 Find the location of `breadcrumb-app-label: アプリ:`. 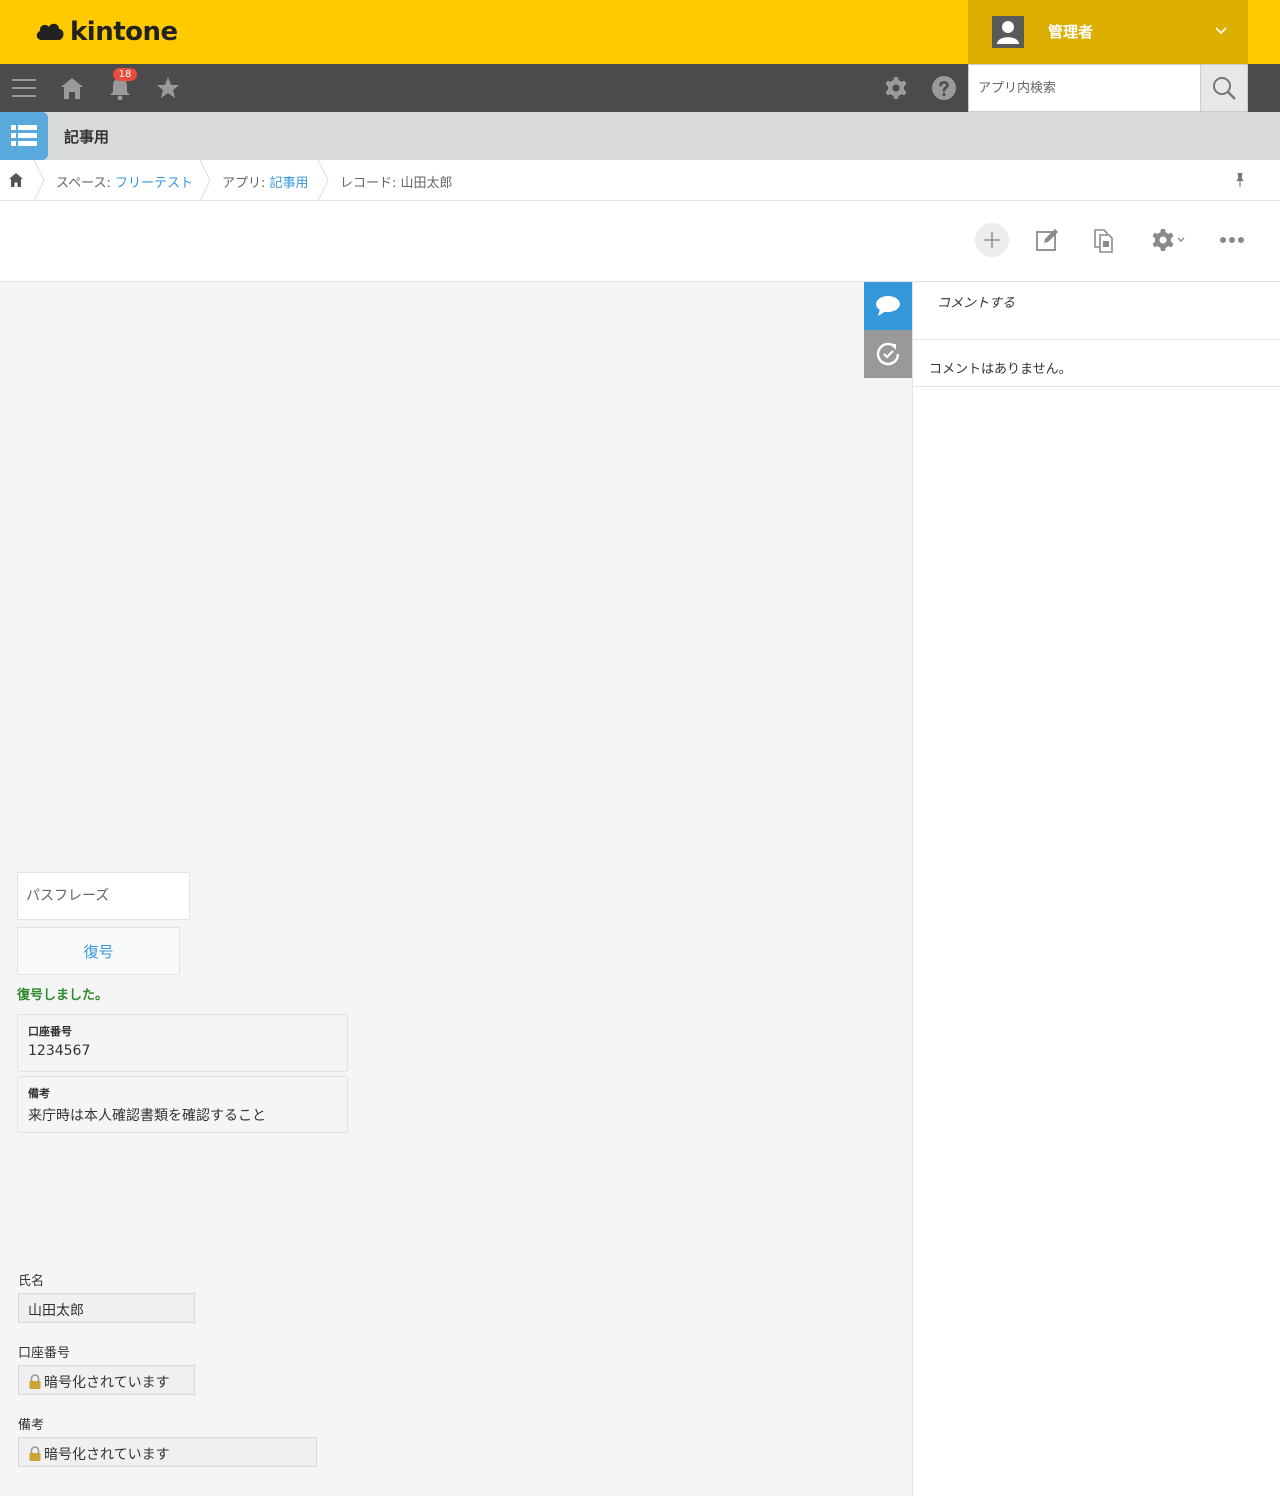

breadcrumb-app-label: アプリ: is located at coordinates (246, 183).